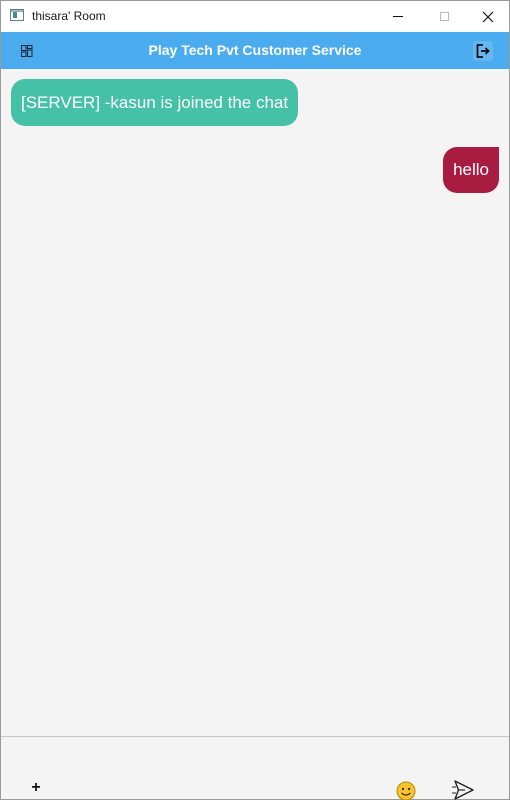 This screenshot has height=800, width=510. What do you see at coordinates (17, 15) in the screenshot?
I see `app-window-icon` at bounding box center [17, 15].